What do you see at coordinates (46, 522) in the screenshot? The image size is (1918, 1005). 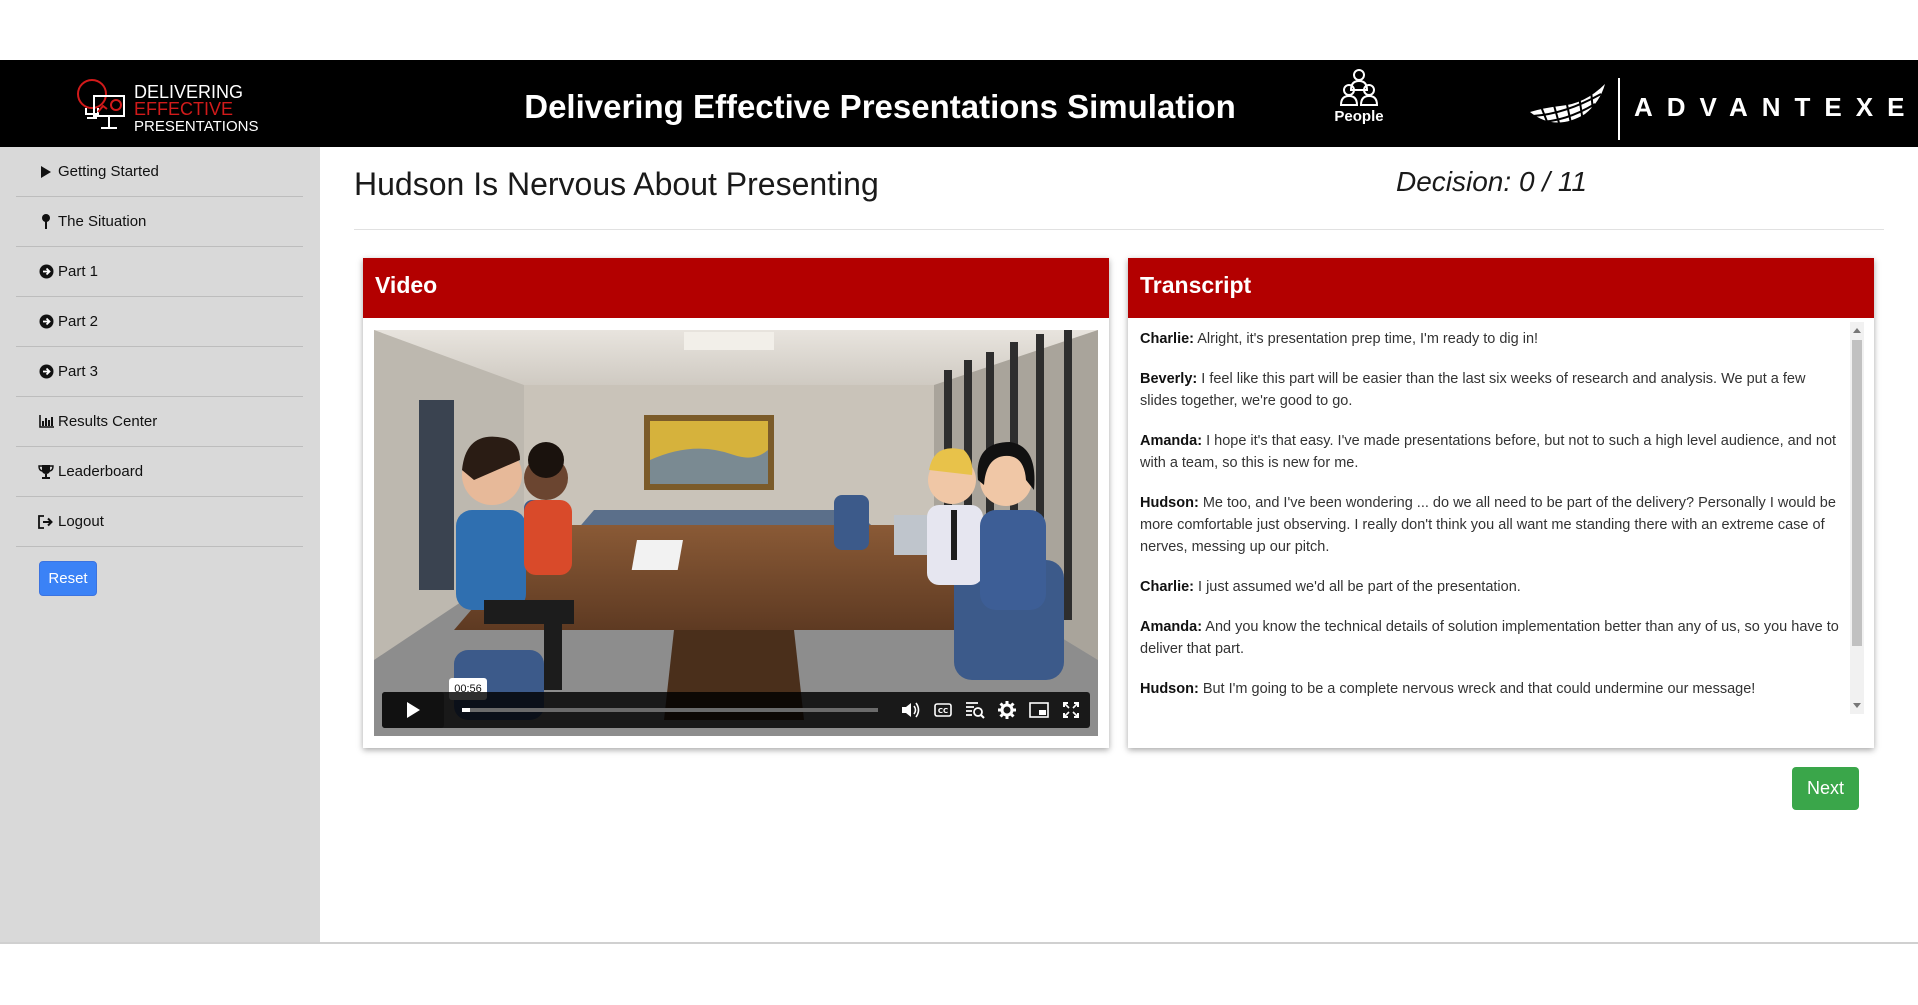 I see `sign-out-icon` at bounding box center [46, 522].